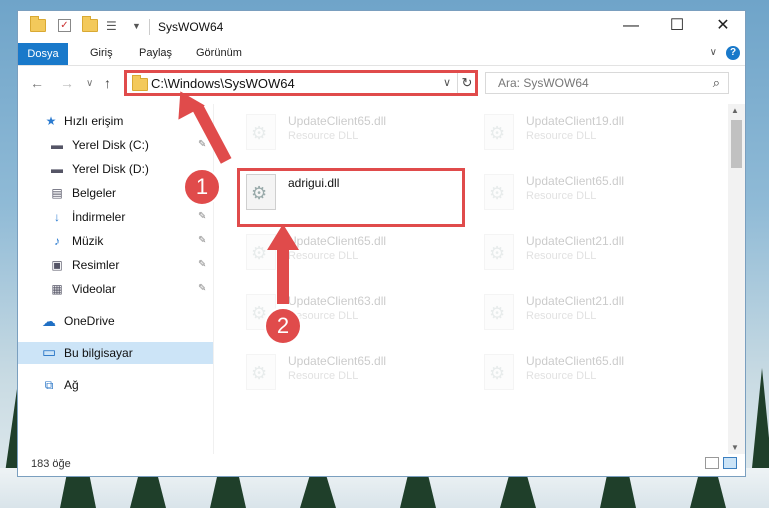 Image resolution: width=769 pixels, height=508 pixels. What do you see at coordinates (89, 321) in the screenshot?
I see `sidebar-item-label: OneDrive` at bounding box center [89, 321].